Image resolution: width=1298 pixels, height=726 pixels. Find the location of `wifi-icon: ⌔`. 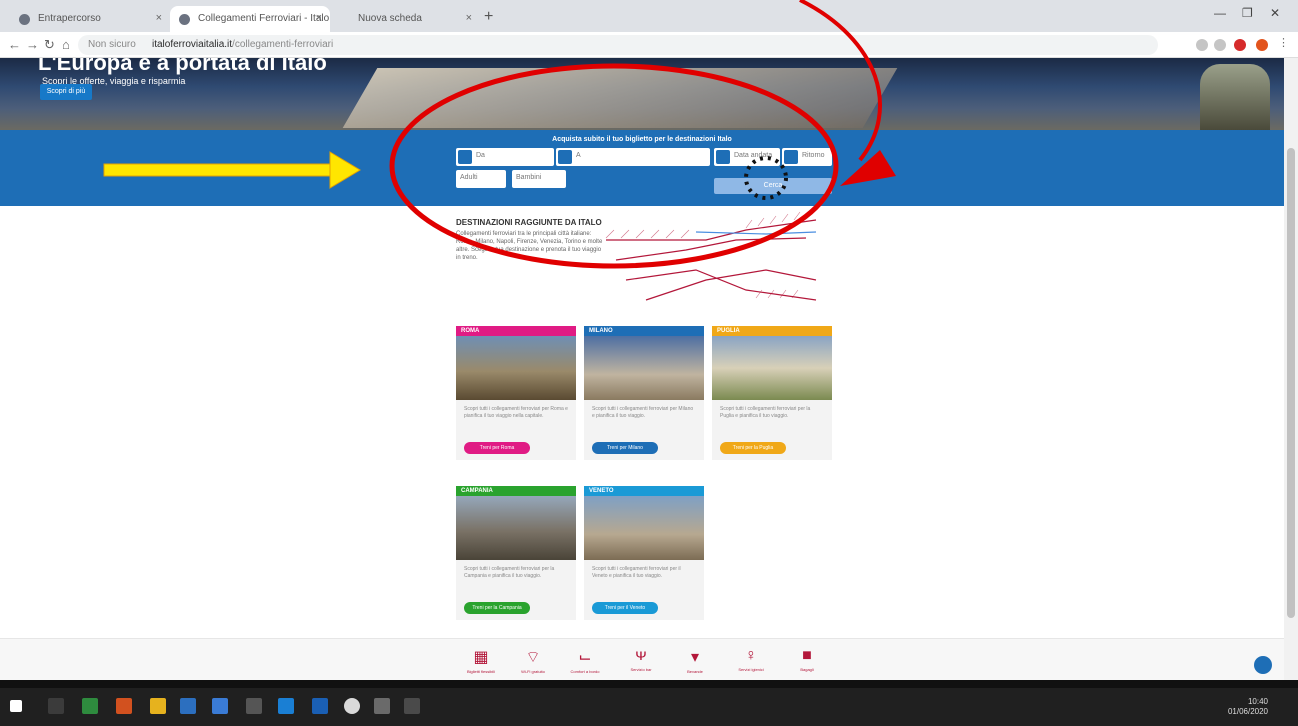

wifi-icon: ⌔ is located at coordinates (533, 657).